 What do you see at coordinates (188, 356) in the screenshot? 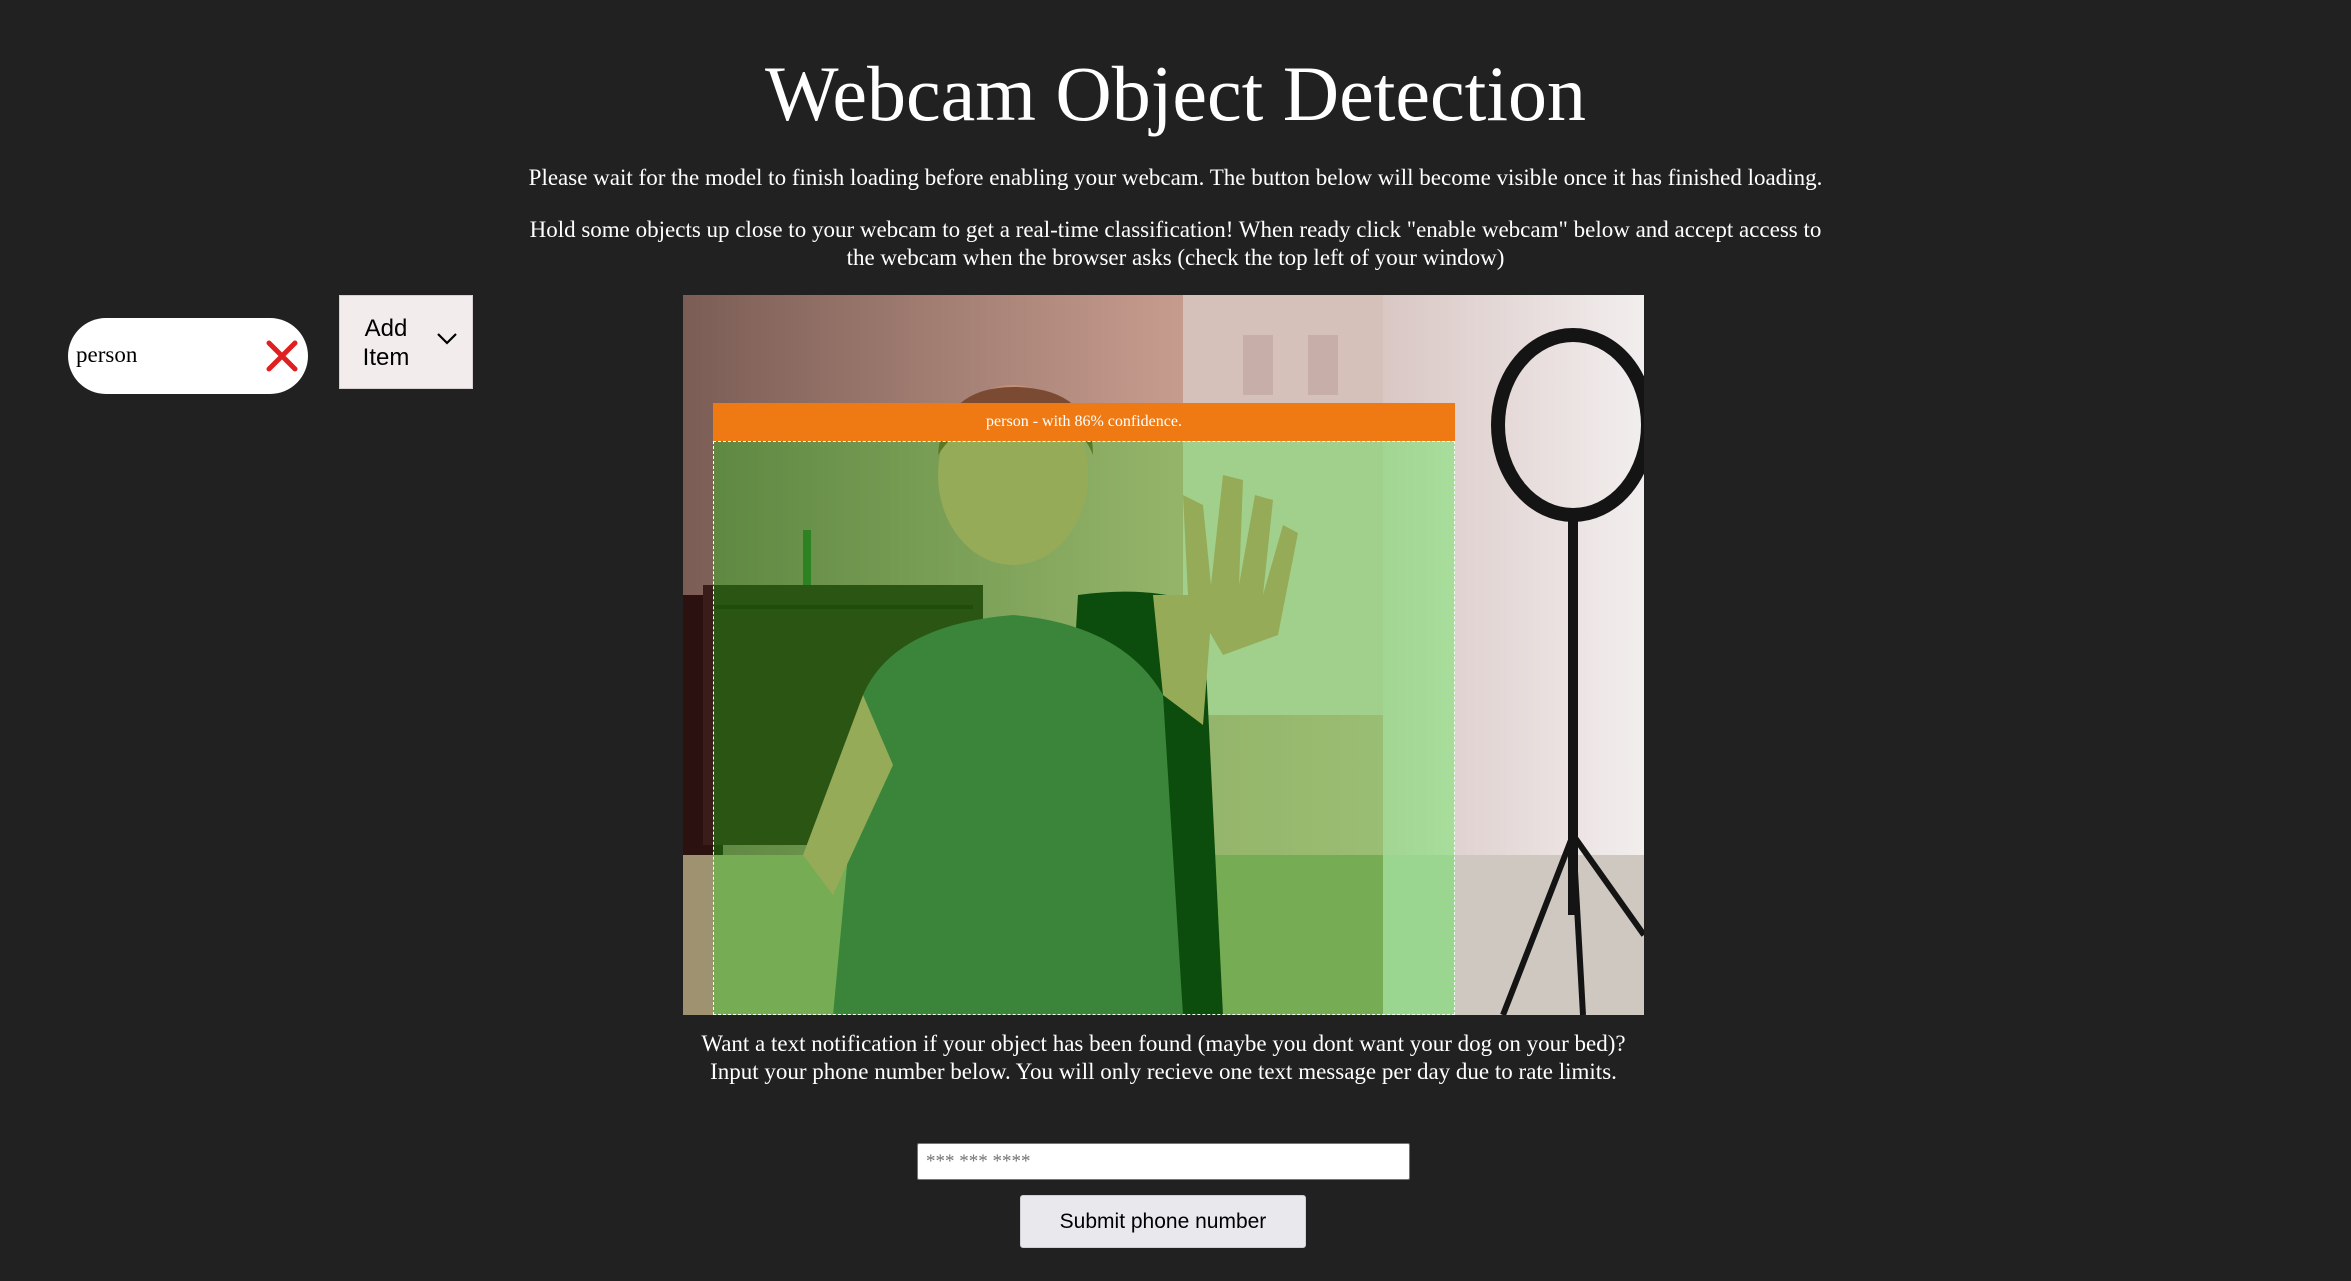
I see `filter-chip: person` at bounding box center [188, 356].